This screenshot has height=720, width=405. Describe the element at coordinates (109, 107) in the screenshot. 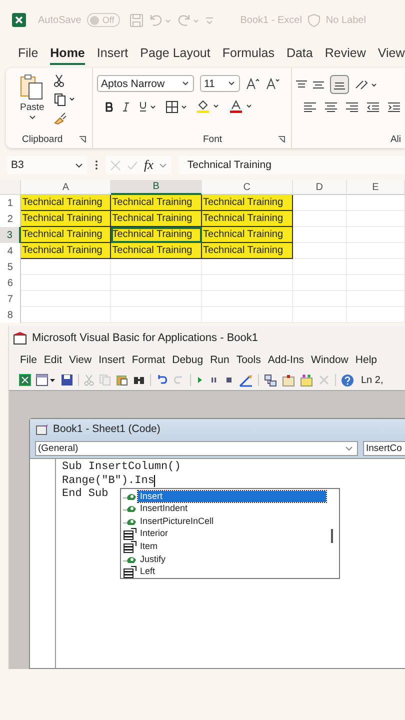

I see `bold-icon` at that location.